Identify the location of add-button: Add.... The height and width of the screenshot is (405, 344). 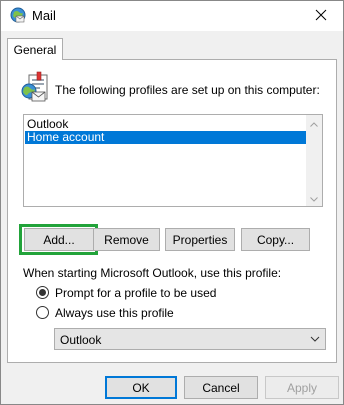
(59, 239).